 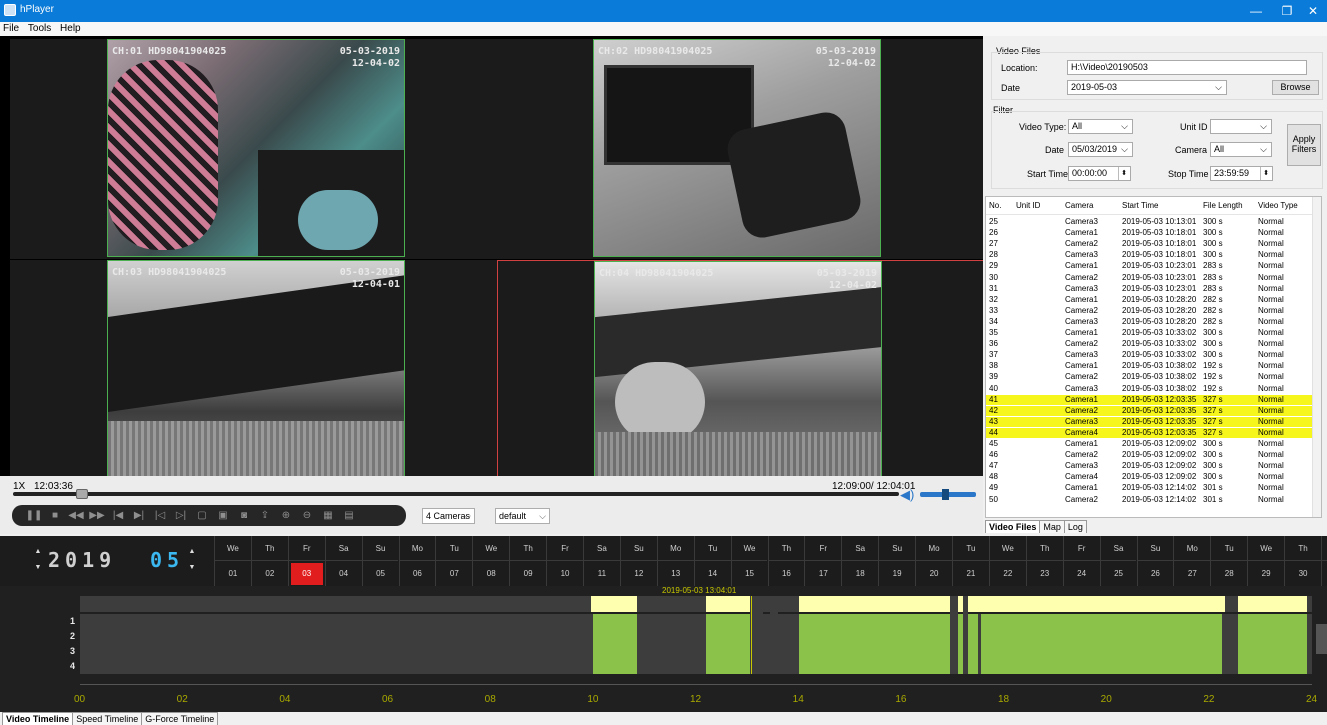 What do you see at coordinates (1153, 366) in the screenshot?
I see `table-row: 38 Camera1 2019-05-03 10:38:02 192 s Normal` at bounding box center [1153, 366].